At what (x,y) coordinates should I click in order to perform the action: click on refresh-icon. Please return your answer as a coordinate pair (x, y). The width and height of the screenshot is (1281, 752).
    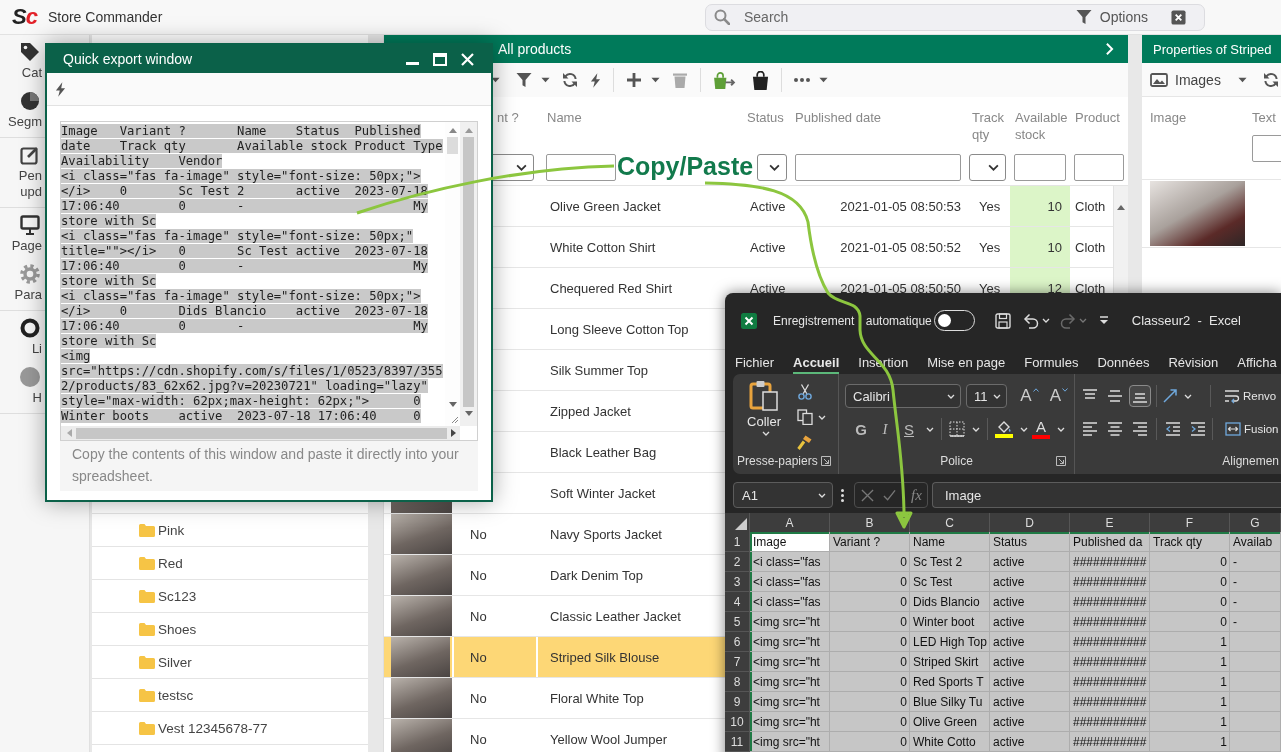
    Looking at the image, I should click on (1270, 79).